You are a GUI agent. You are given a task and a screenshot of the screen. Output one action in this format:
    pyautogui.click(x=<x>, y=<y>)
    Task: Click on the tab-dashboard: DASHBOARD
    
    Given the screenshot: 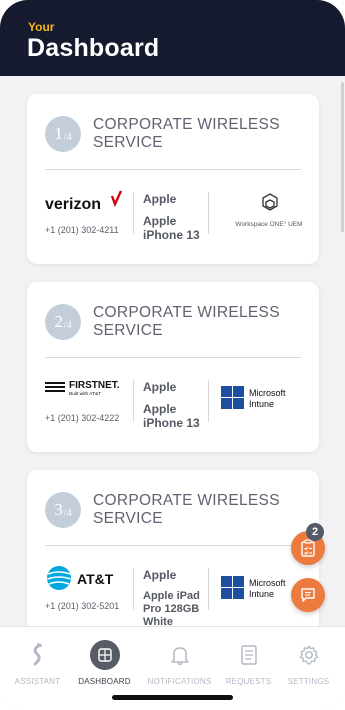 What is the action you would take?
    pyautogui.click(x=104, y=662)
    